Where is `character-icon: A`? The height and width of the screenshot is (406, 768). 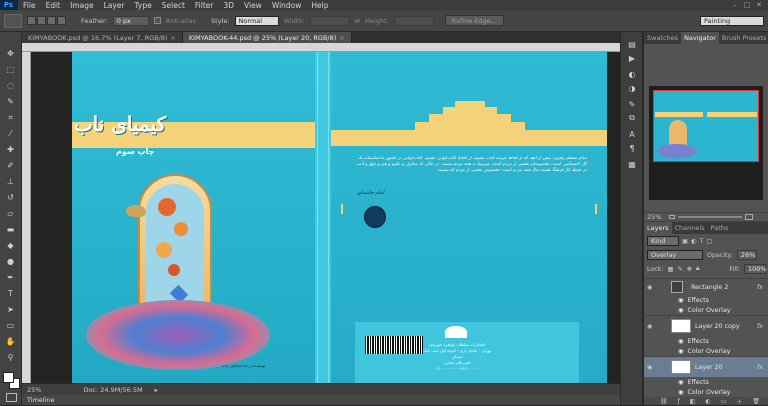 character-icon: A is located at coordinates (632, 134).